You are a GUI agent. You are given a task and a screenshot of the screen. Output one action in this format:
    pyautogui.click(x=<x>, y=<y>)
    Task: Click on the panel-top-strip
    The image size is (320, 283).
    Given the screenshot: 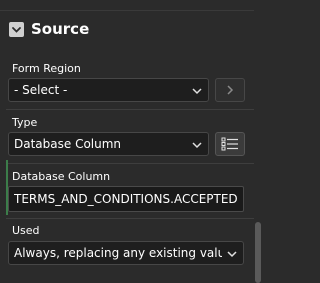 What is the action you would take?
    pyautogui.click(x=131, y=5)
    